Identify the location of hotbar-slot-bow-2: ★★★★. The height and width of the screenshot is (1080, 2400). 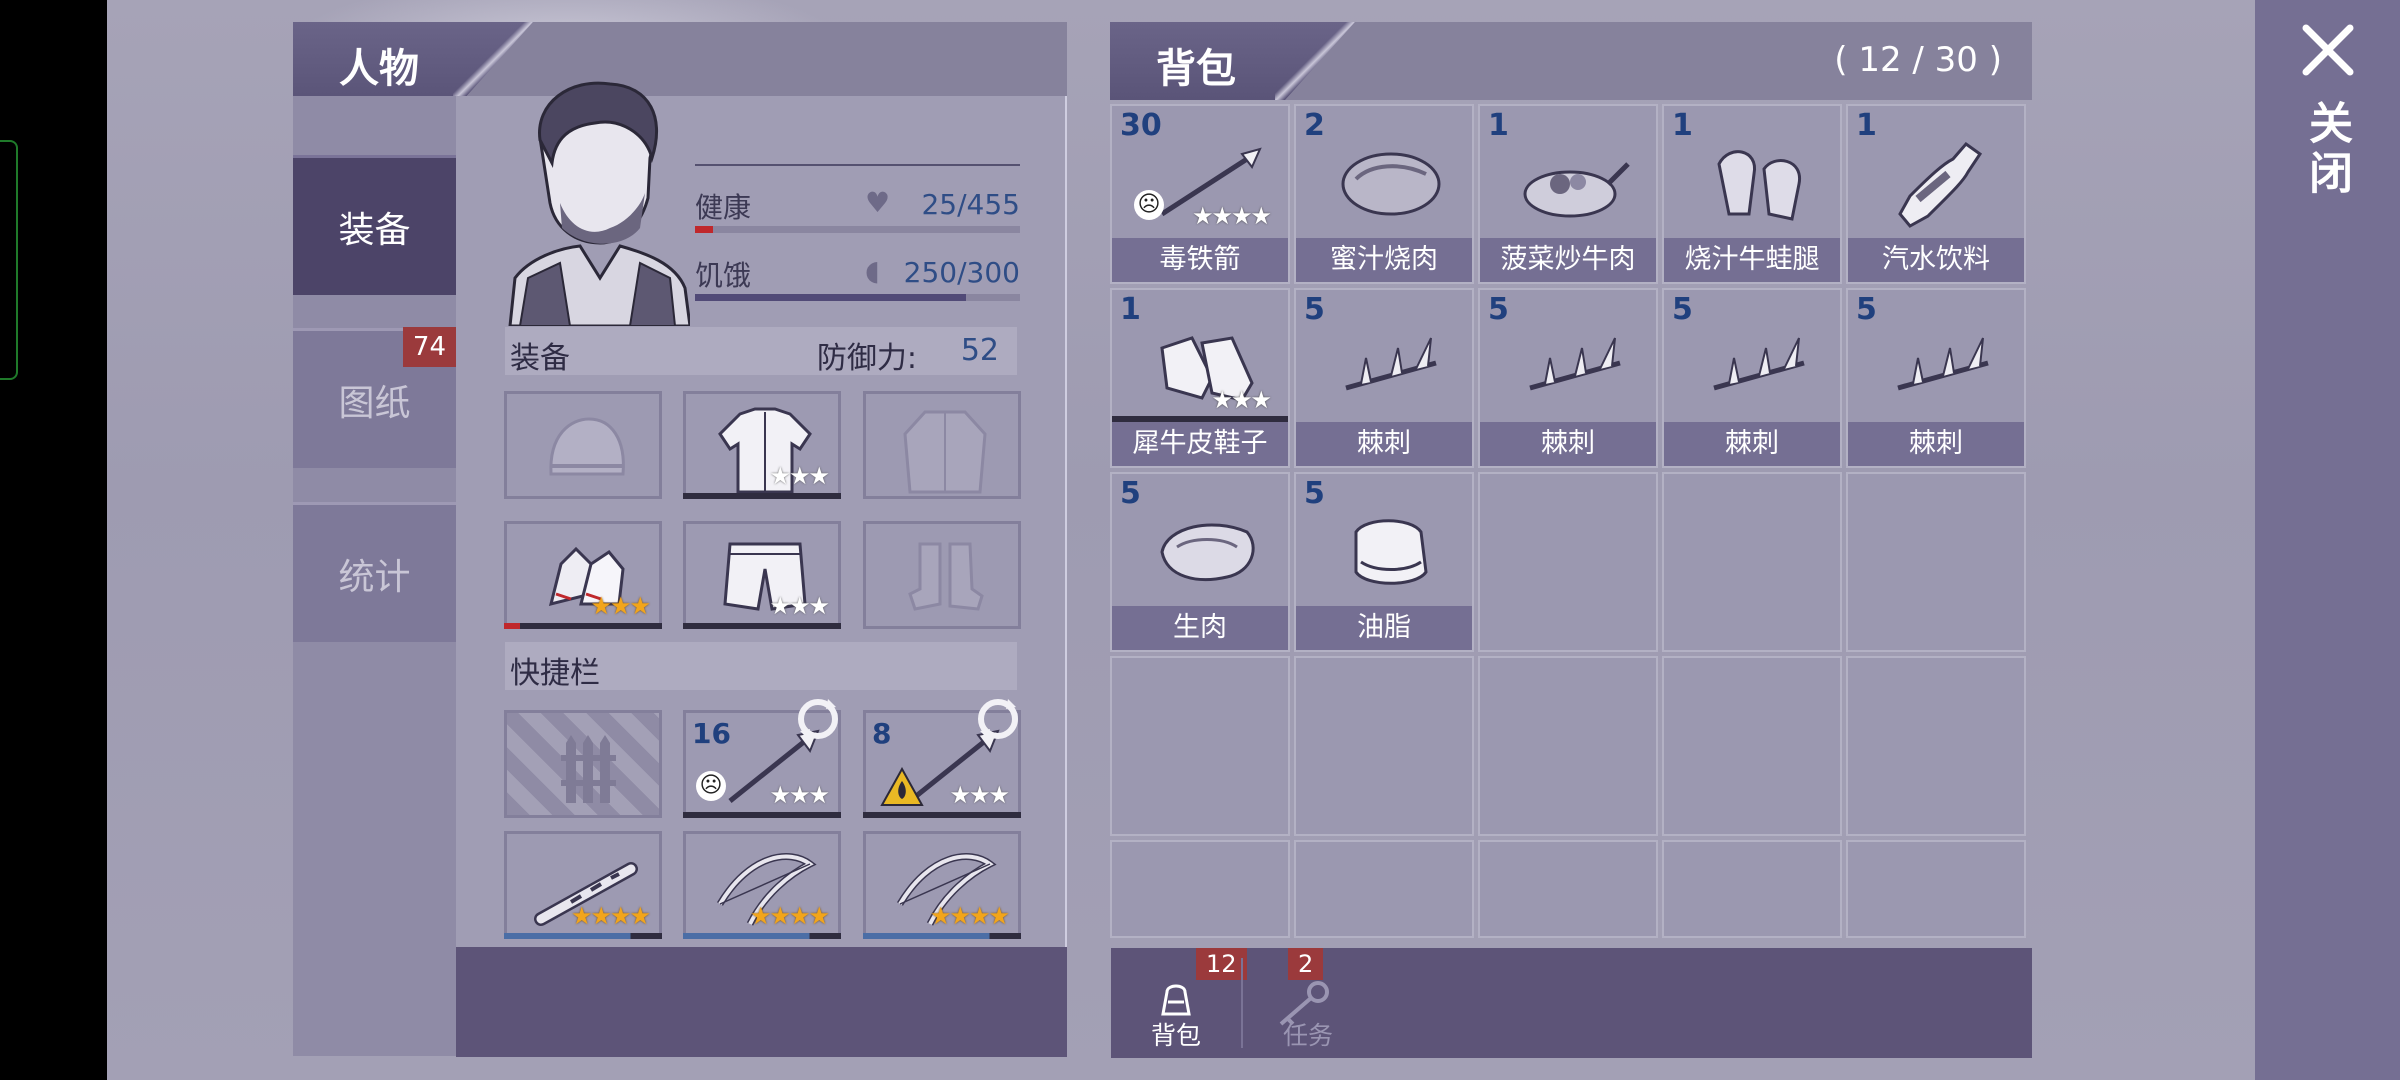
(942, 885).